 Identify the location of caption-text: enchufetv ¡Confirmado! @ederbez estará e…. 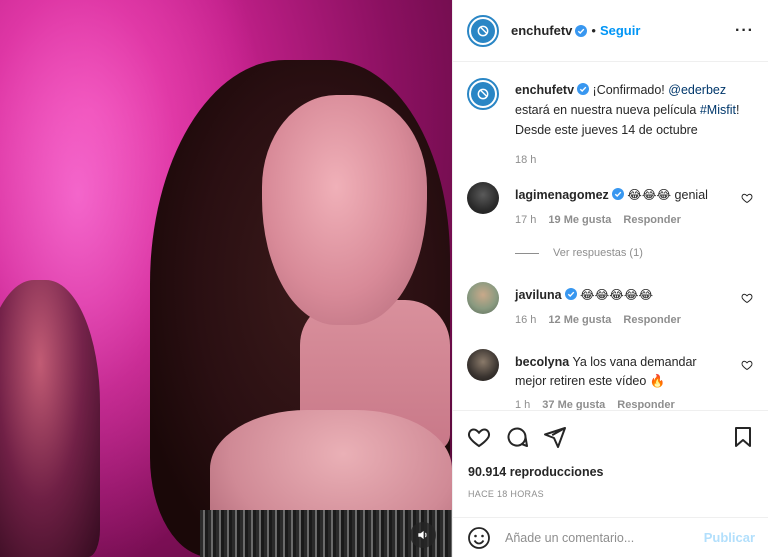
(635, 125).